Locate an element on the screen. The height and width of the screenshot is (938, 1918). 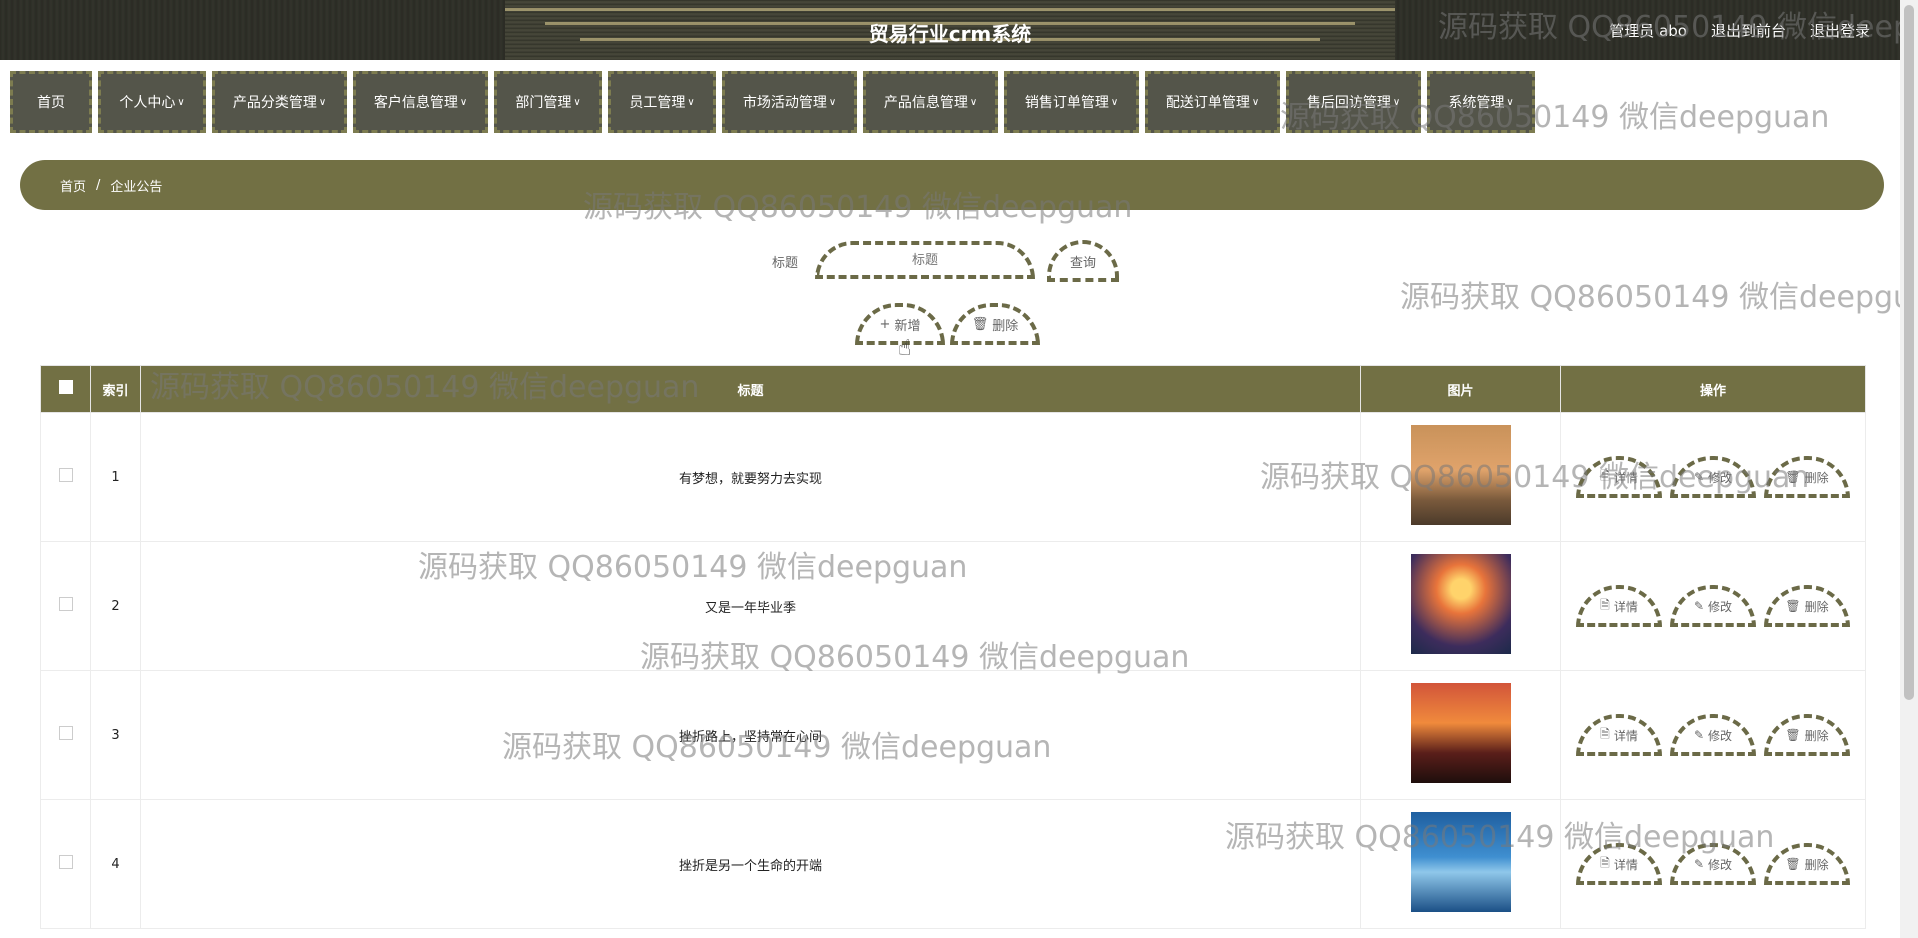
breadcrumb-current: 企业公告 is located at coordinates (136, 187).